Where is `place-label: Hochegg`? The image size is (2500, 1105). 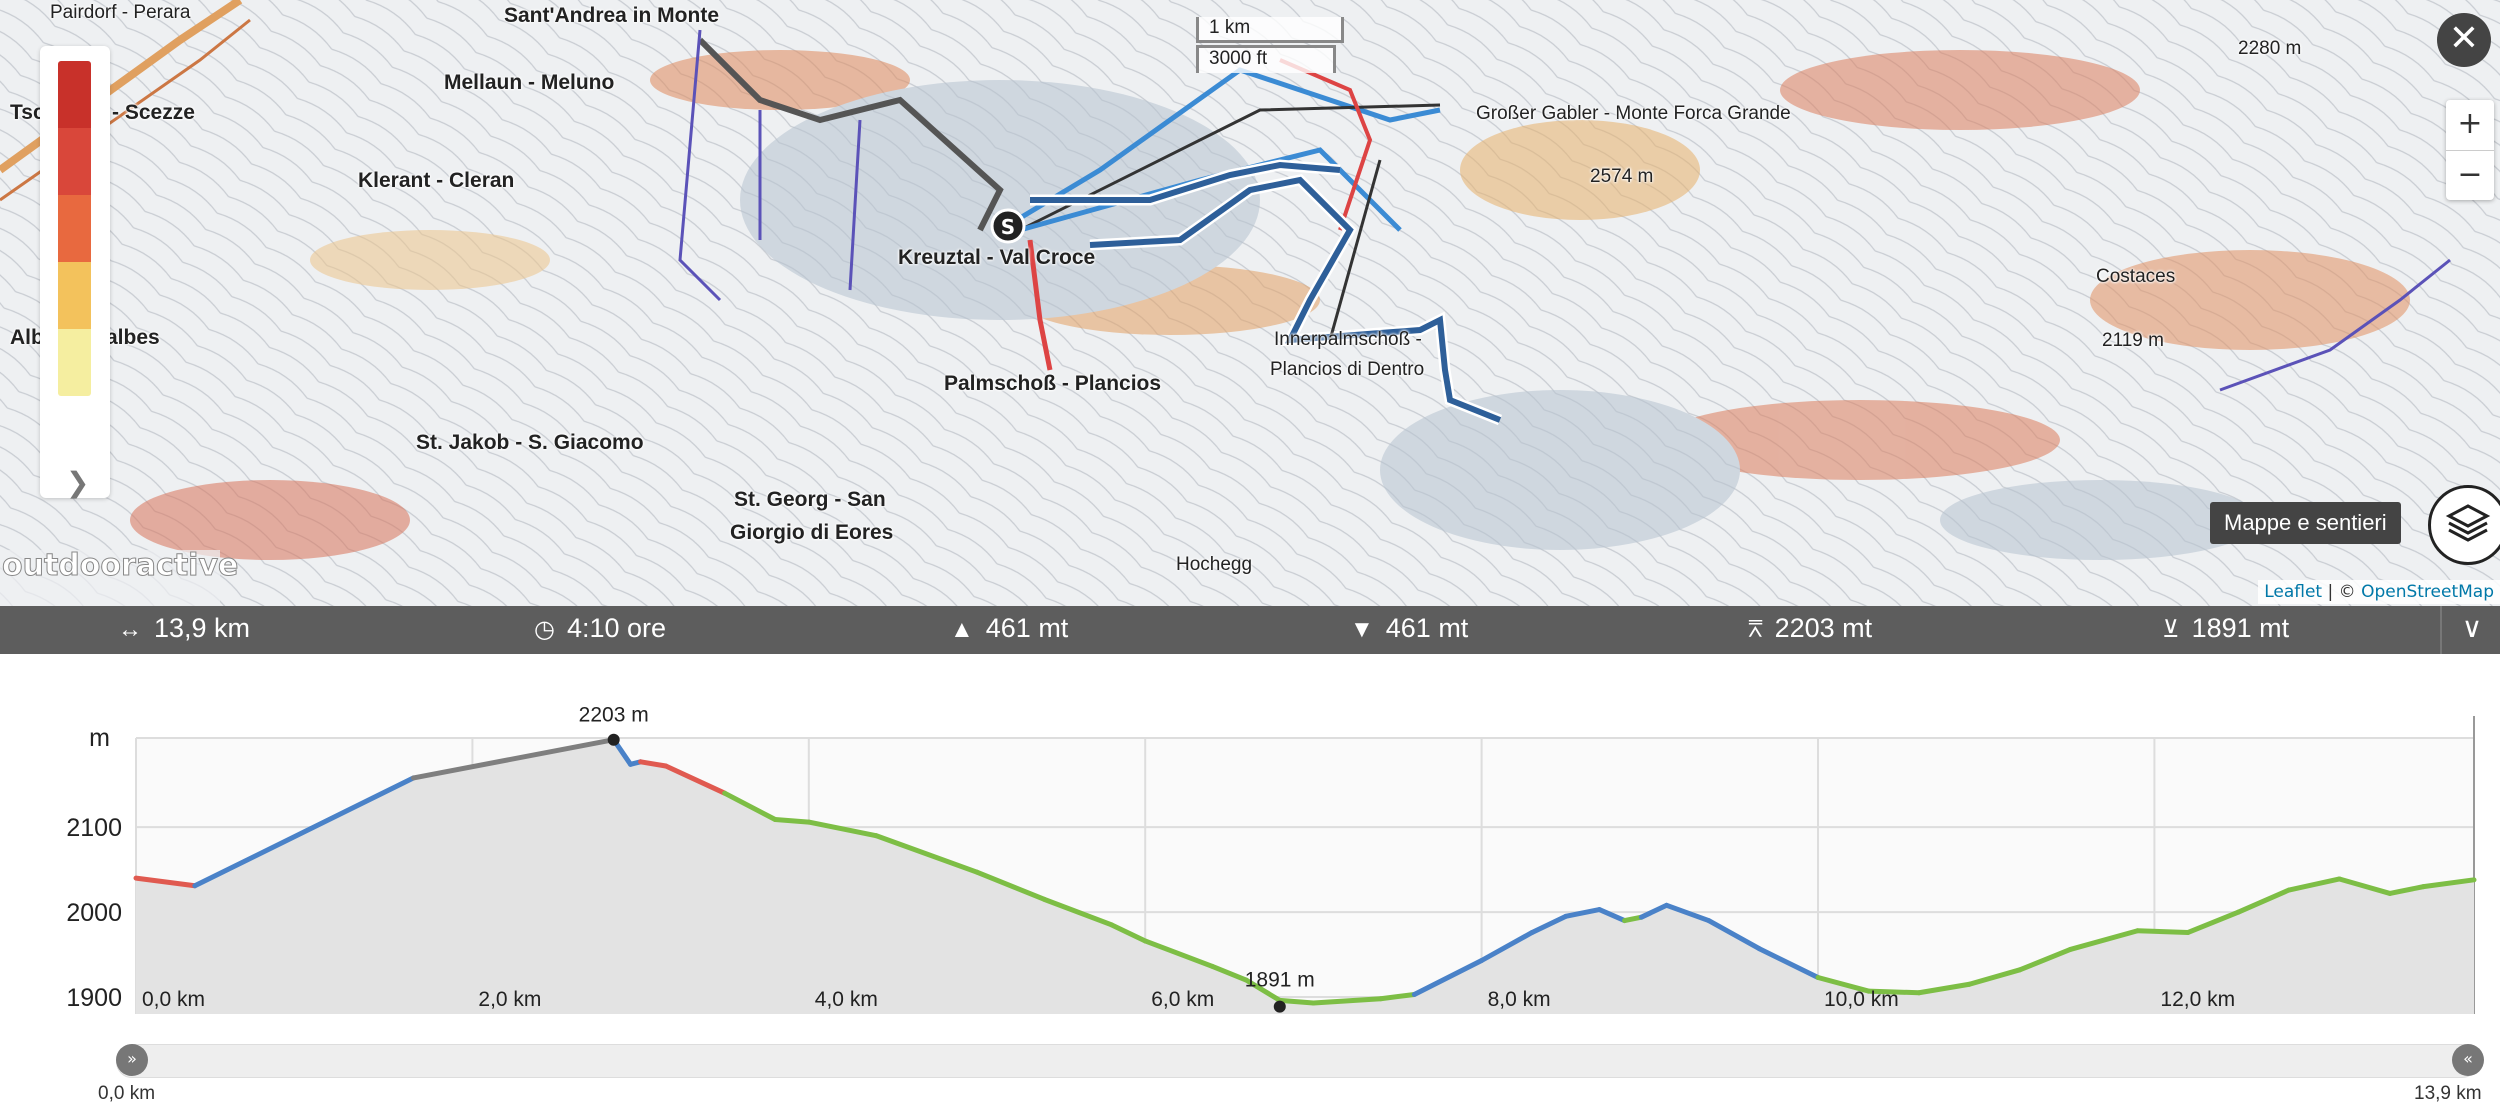 place-label: Hochegg is located at coordinates (1214, 564).